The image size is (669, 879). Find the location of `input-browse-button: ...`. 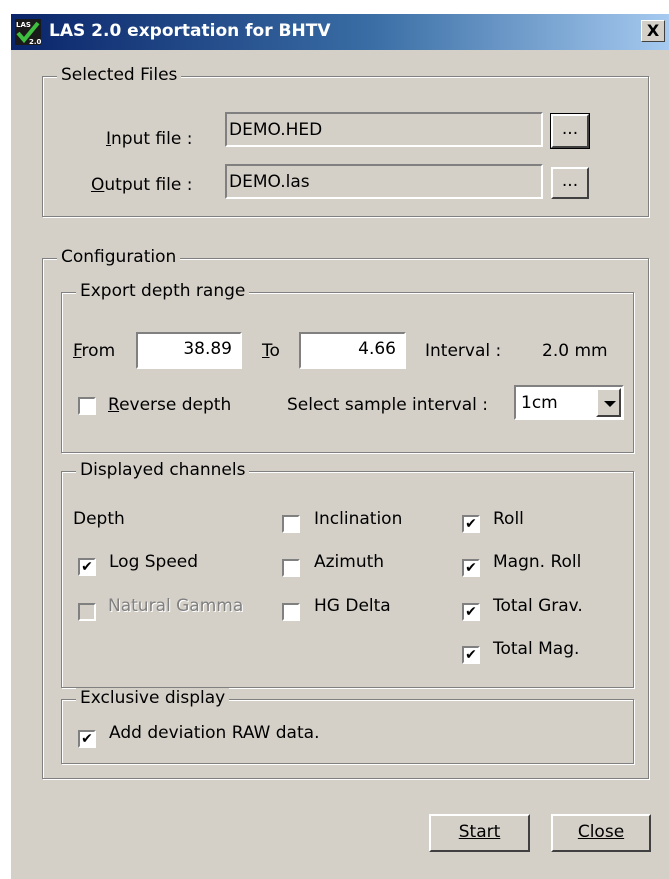

input-browse-button: ... is located at coordinates (570, 131).